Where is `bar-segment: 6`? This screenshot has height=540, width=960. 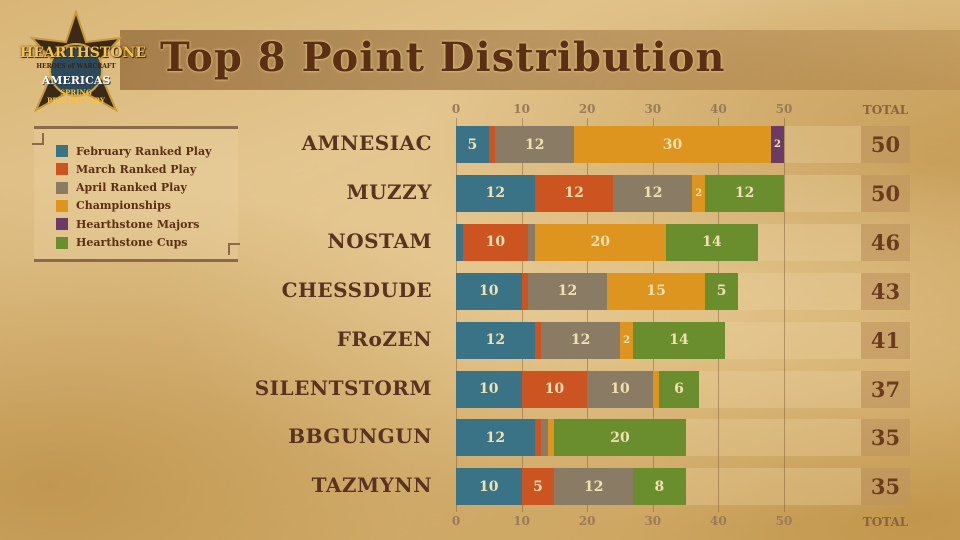
bar-segment: 6 is located at coordinates (679, 389).